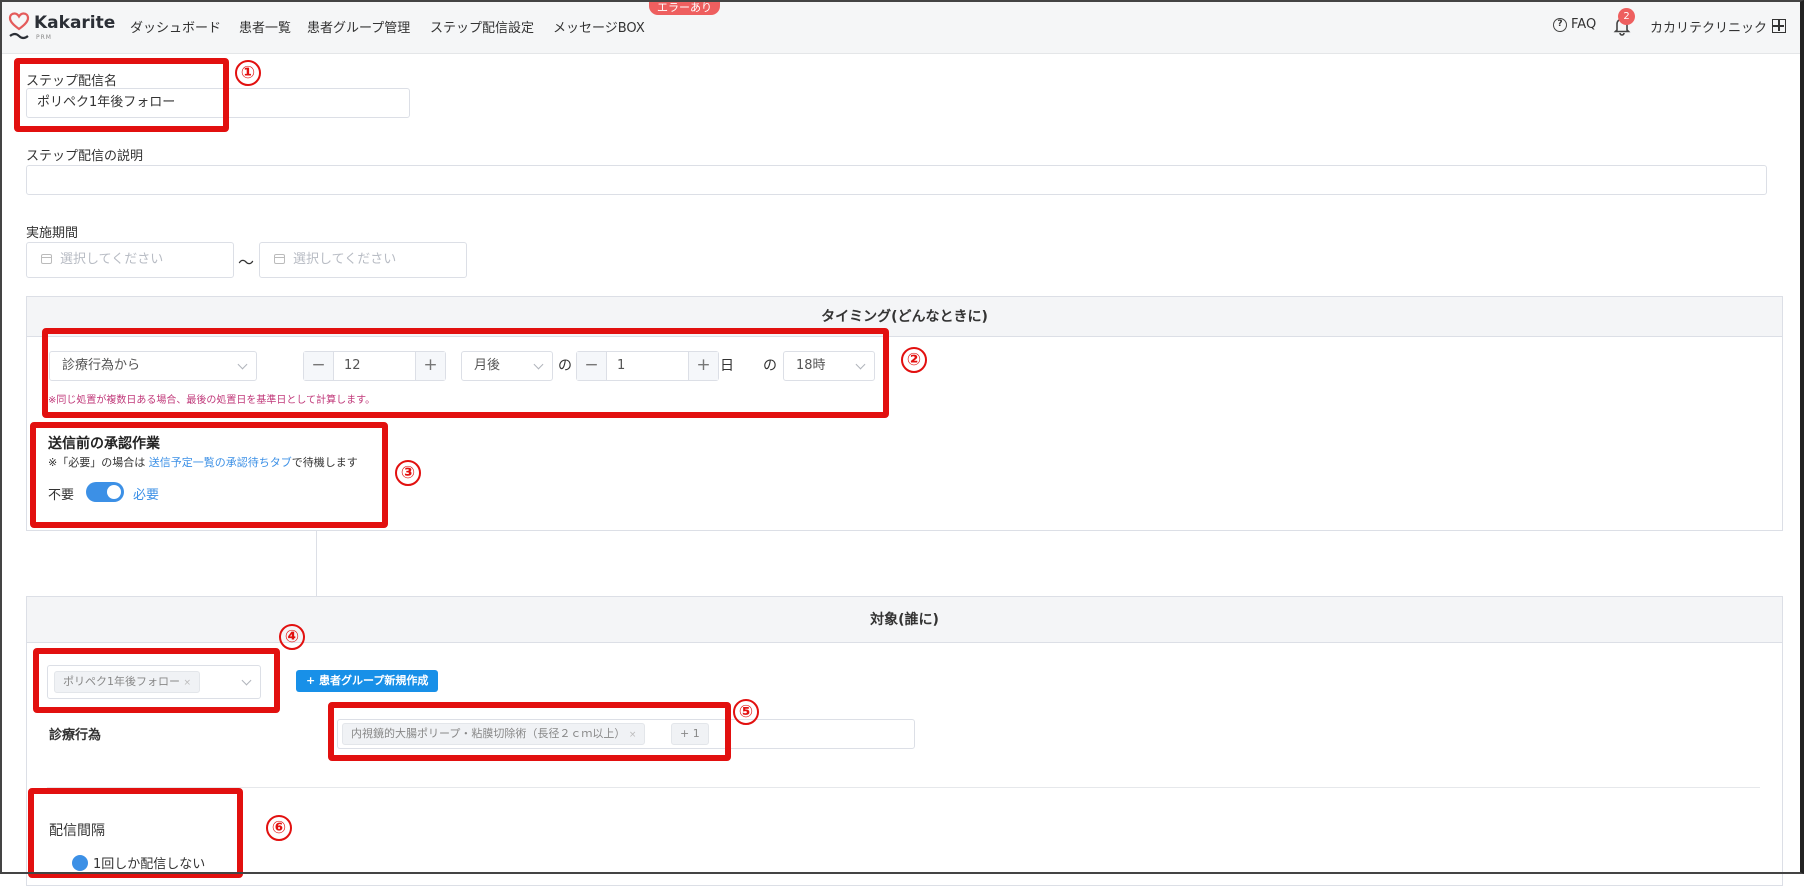 The height and width of the screenshot is (886, 1804). What do you see at coordinates (85, 156) in the screenshot?
I see `description-label: ステップ配信の説明` at bounding box center [85, 156].